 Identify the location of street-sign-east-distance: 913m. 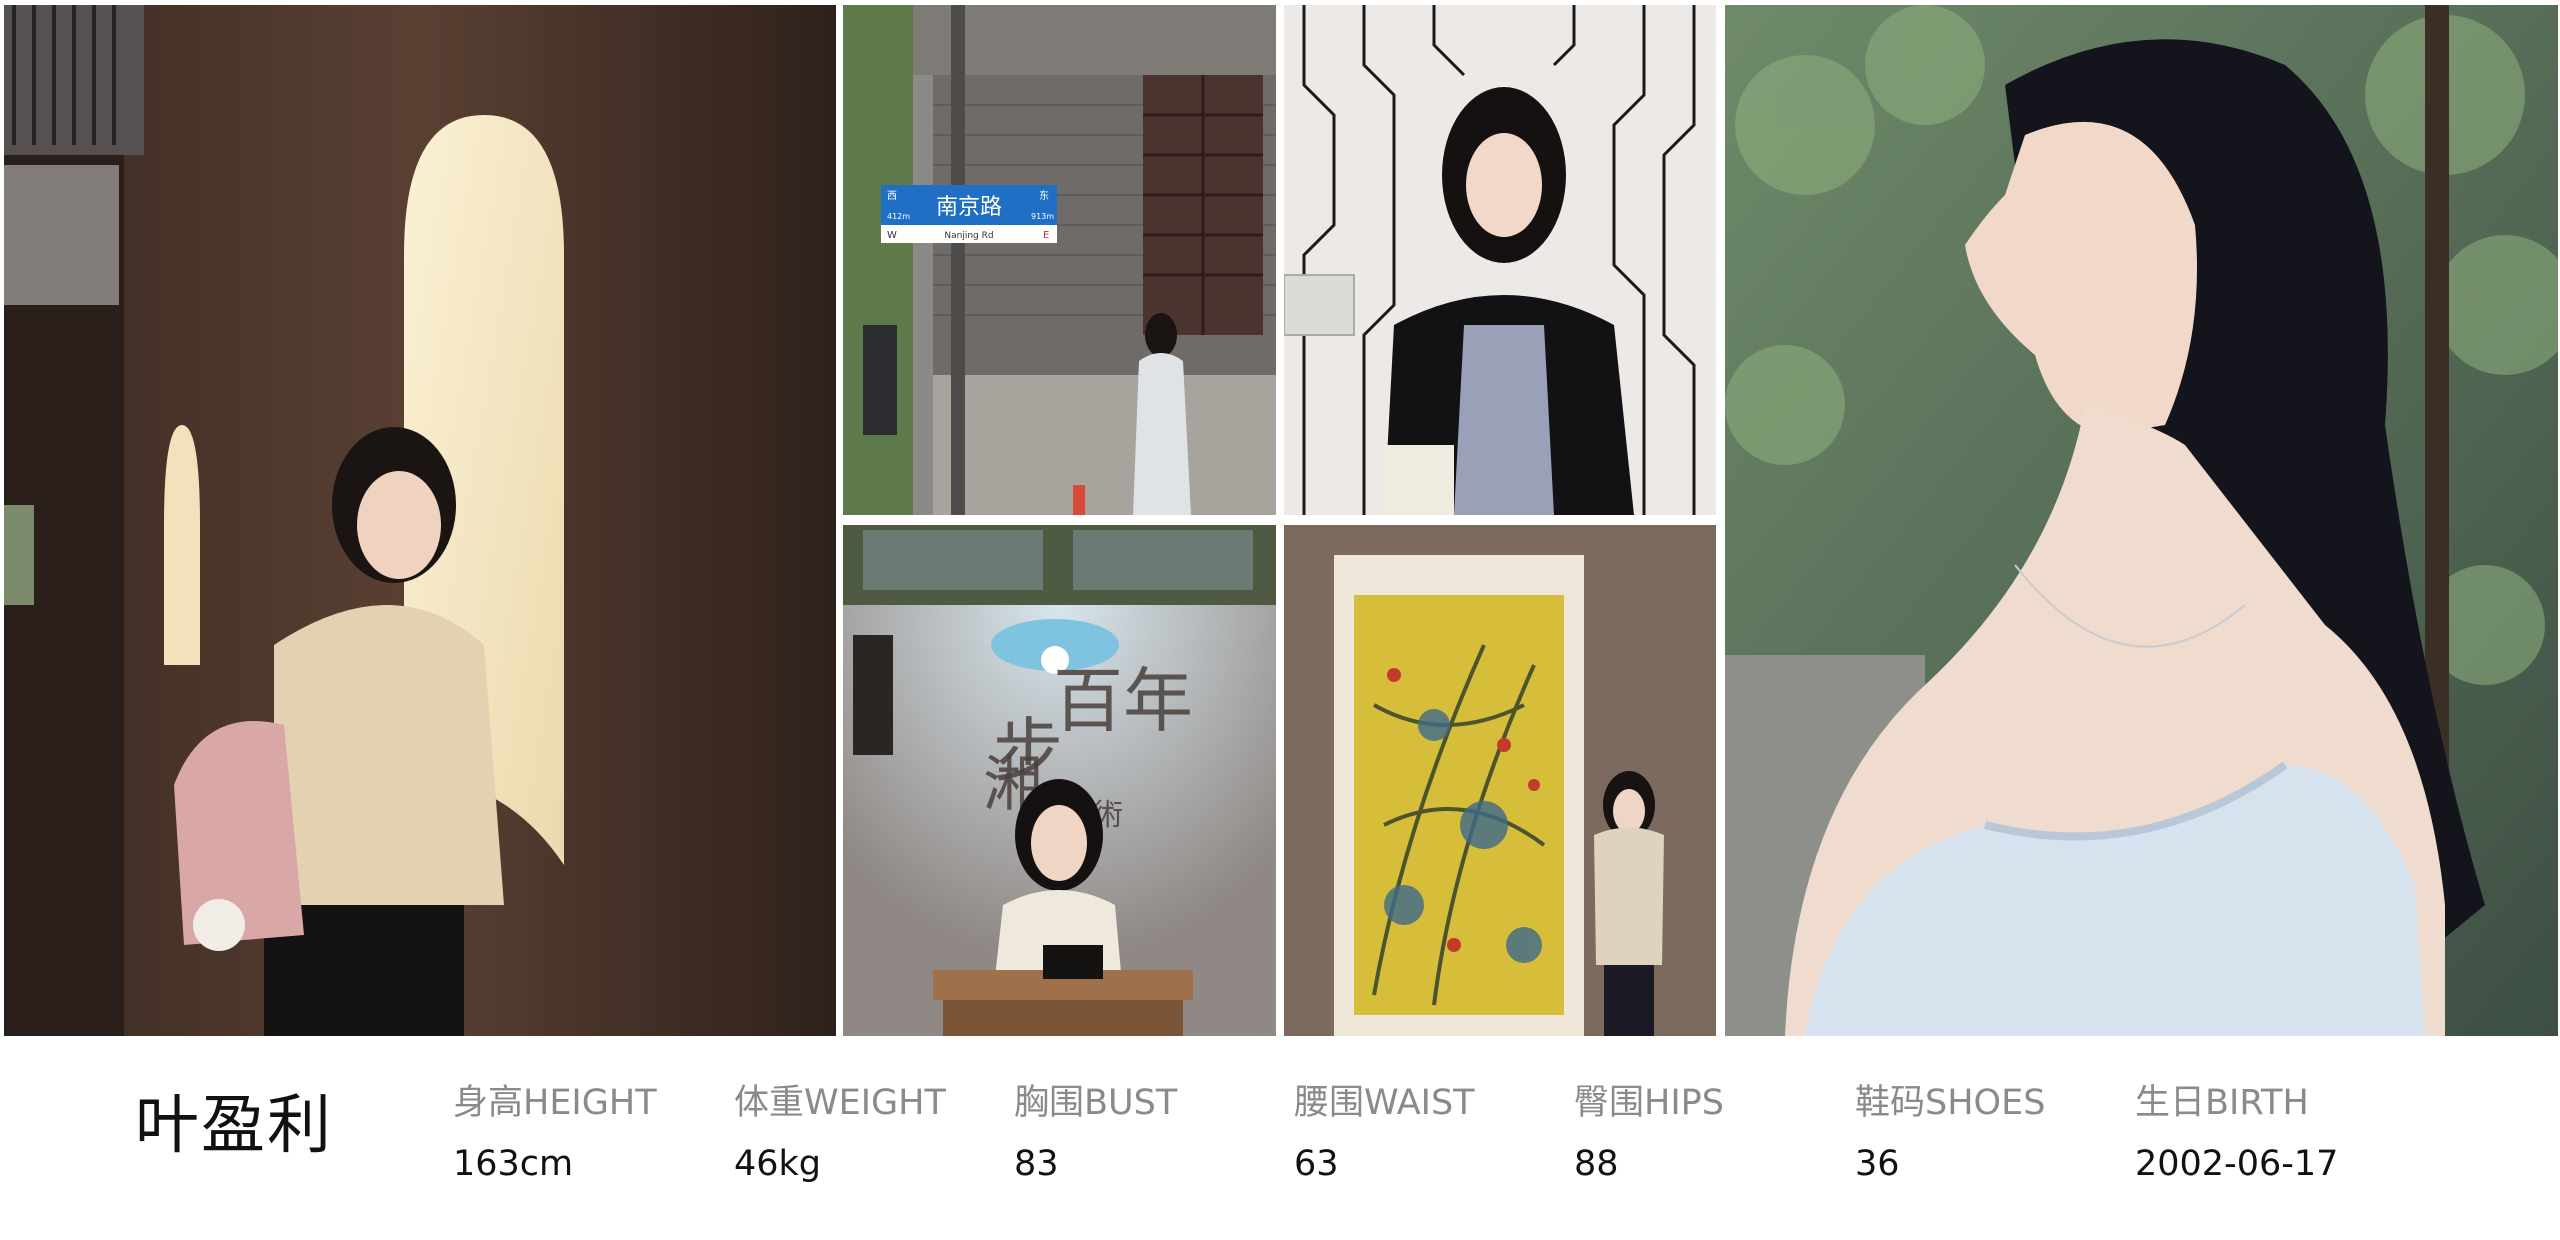
(1042, 216).